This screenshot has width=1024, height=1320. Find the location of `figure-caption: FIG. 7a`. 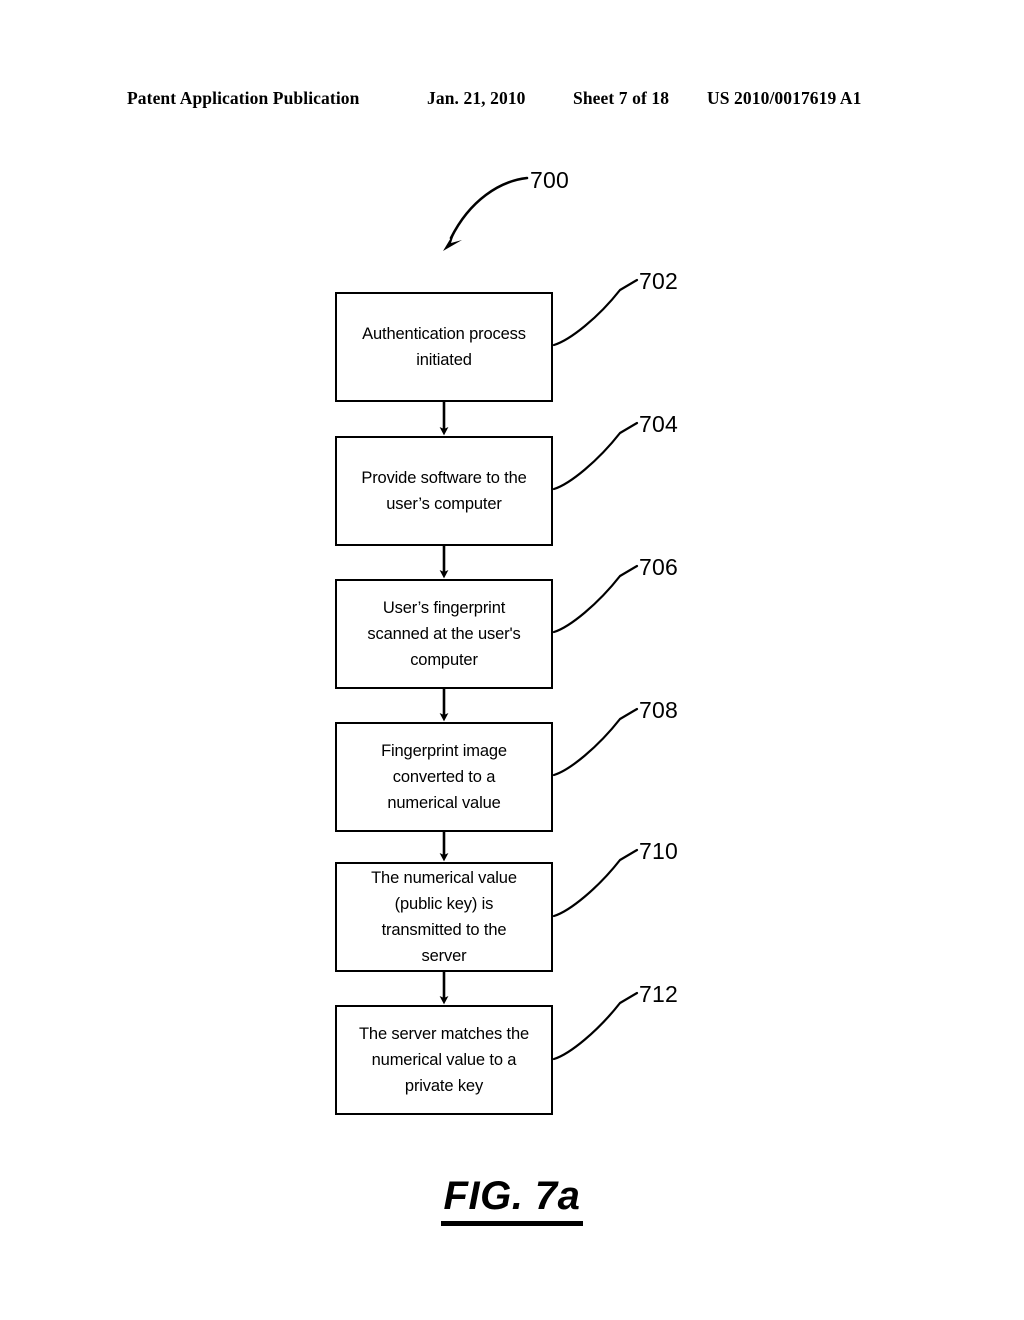

figure-caption: FIG. 7a is located at coordinates (512, 1200).